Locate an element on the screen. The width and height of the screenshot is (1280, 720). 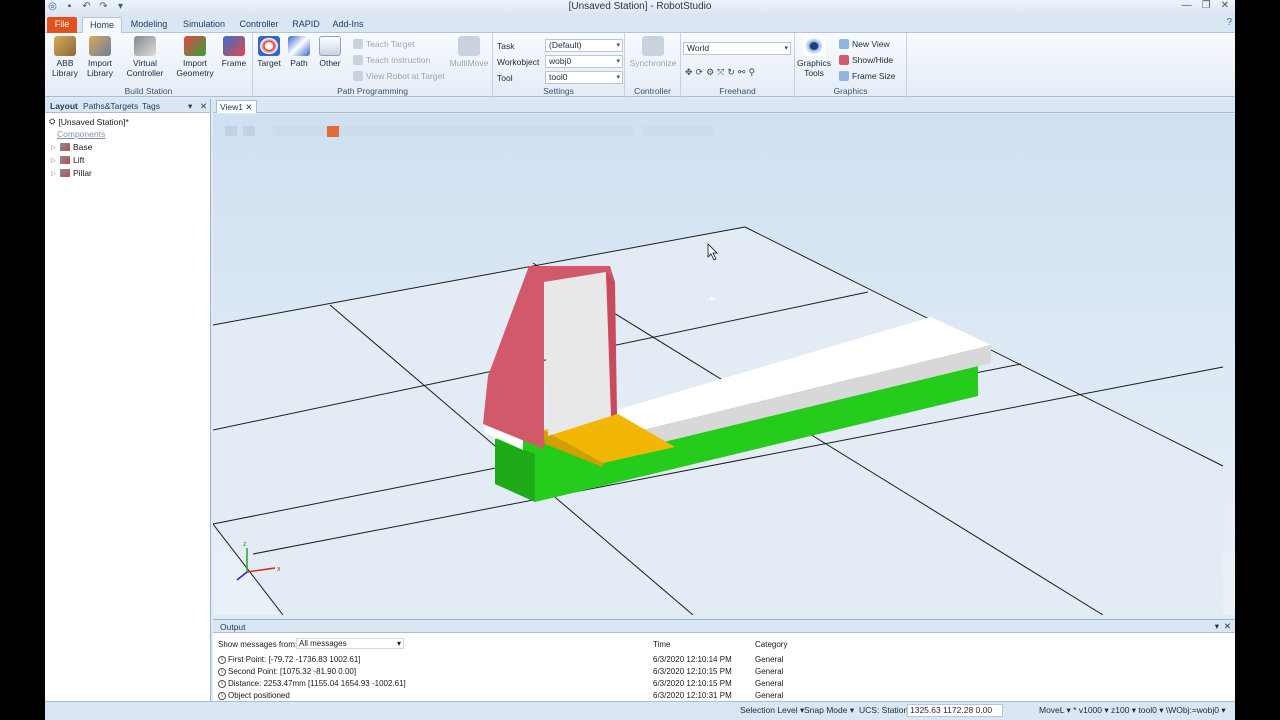
group-label-graphics: Graphics is located at coordinates (850, 91).